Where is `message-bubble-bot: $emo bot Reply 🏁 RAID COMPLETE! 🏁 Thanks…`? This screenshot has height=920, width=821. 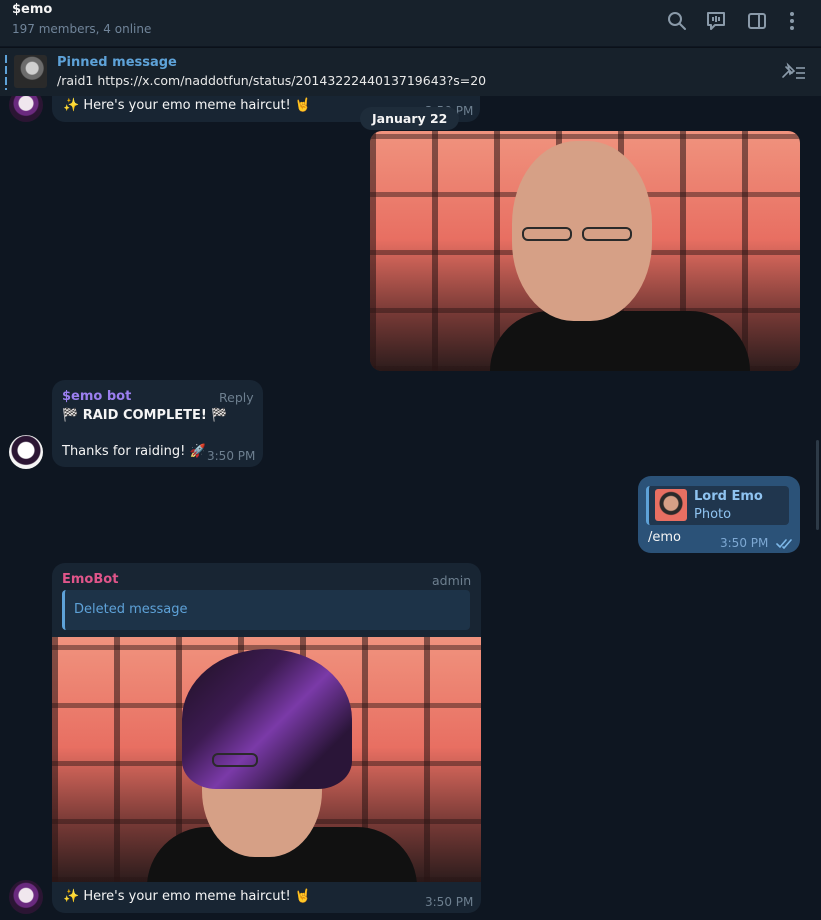 message-bubble-bot: $emo bot Reply 🏁 RAID COMPLETE! 🏁 Thanks… is located at coordinates (157, 423).